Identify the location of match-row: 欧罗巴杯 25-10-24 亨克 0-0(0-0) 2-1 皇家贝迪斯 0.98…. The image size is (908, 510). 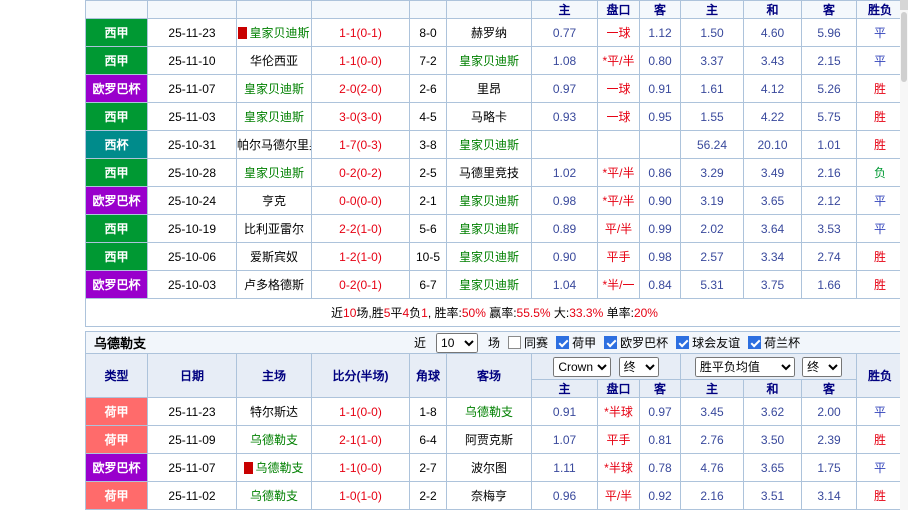
(494, 200).